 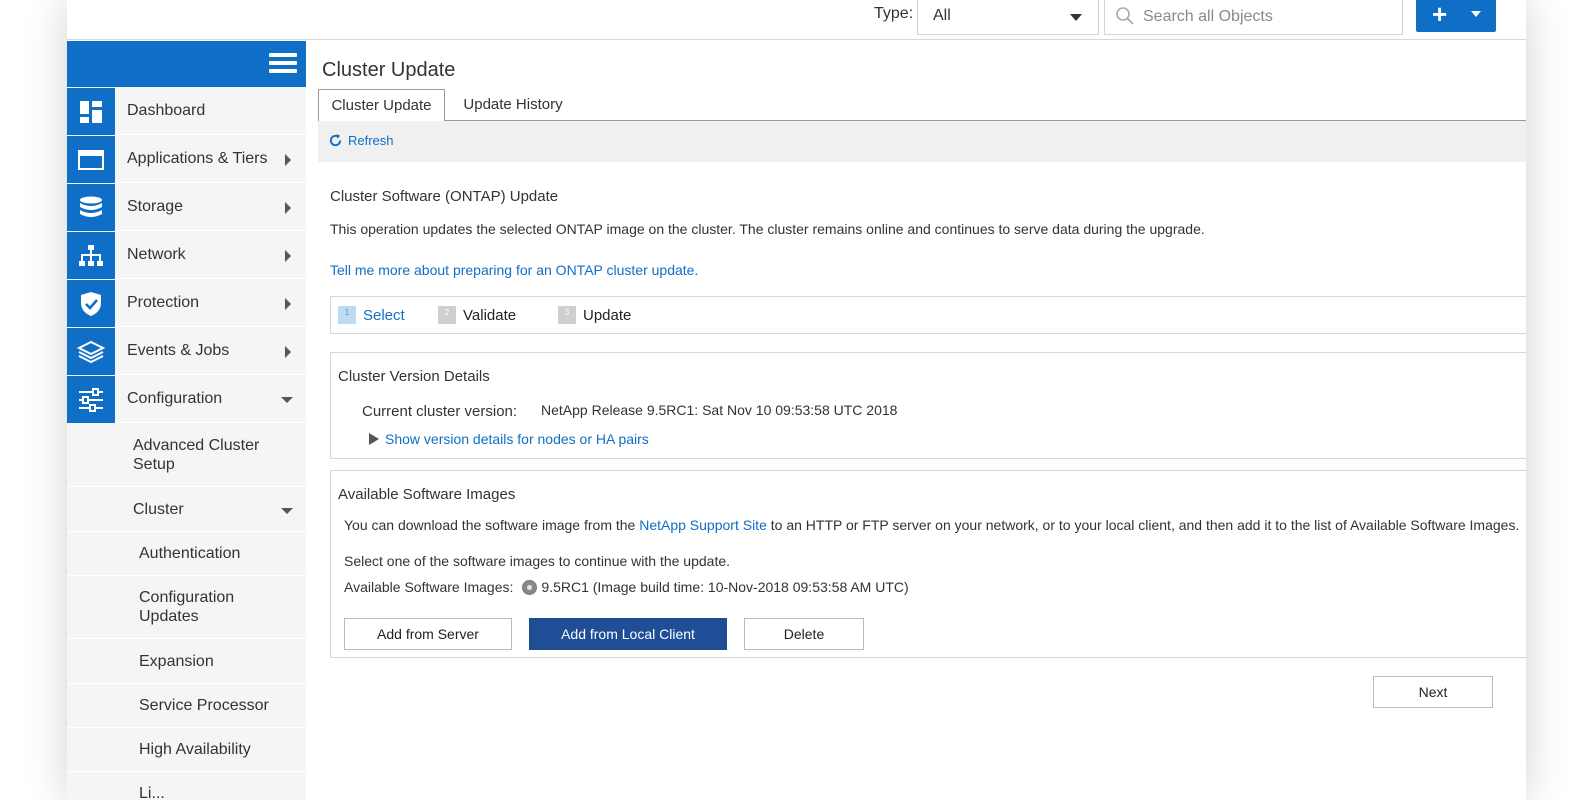 I want to click on sidebar-subitem-label: Cluster, so click(x=158, y=509).